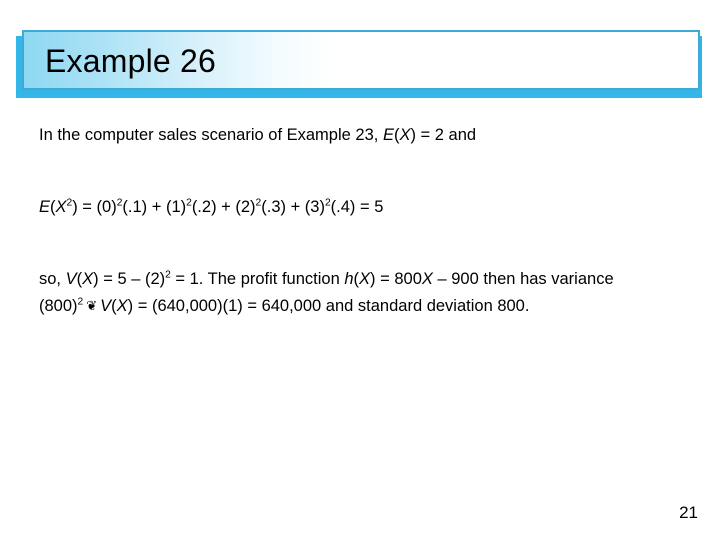 The width and height of the screenshot is (720, 540). Describe the element at coordinates (45, 207) in the screenshot. I see `p2-var-e: E` at that location.